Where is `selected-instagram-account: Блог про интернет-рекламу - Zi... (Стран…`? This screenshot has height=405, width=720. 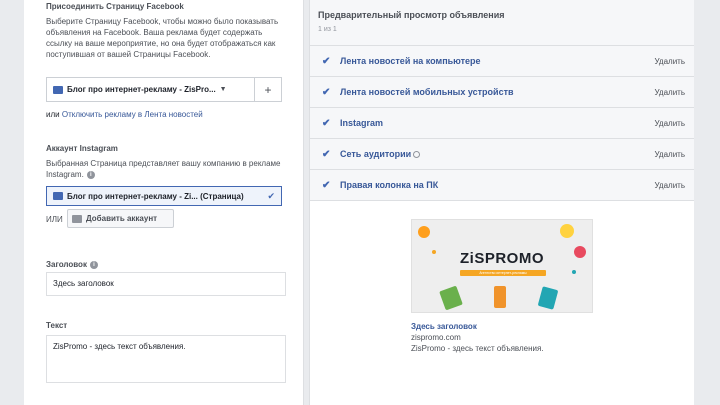 selected-instagram-account: Блог про интернет-рекламу - Zi... (Стран… is located at coordinates (155, 196).